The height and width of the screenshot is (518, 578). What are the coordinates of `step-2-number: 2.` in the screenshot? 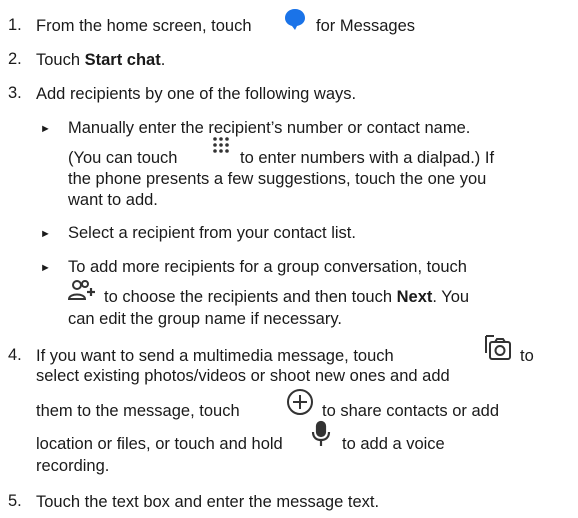 It's located at (15, 59).